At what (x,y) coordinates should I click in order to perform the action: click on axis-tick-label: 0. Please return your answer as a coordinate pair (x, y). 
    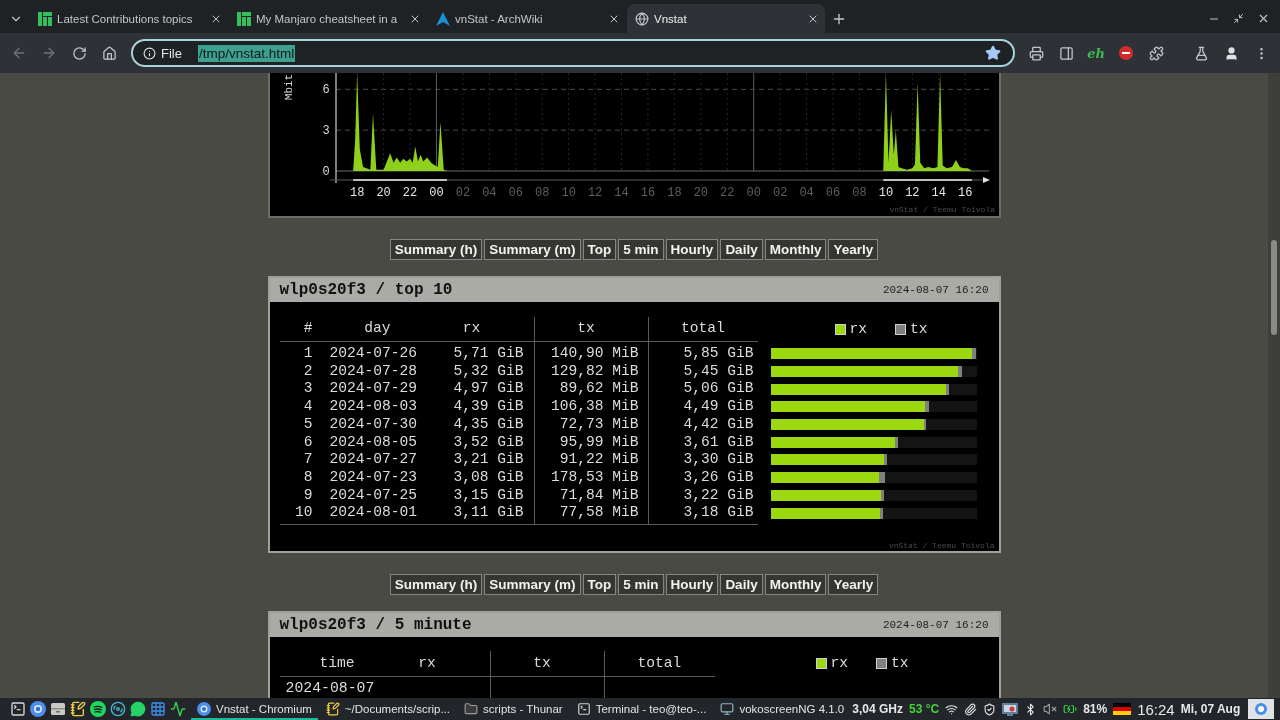
    Looking at the image, I should click on (325, 172).